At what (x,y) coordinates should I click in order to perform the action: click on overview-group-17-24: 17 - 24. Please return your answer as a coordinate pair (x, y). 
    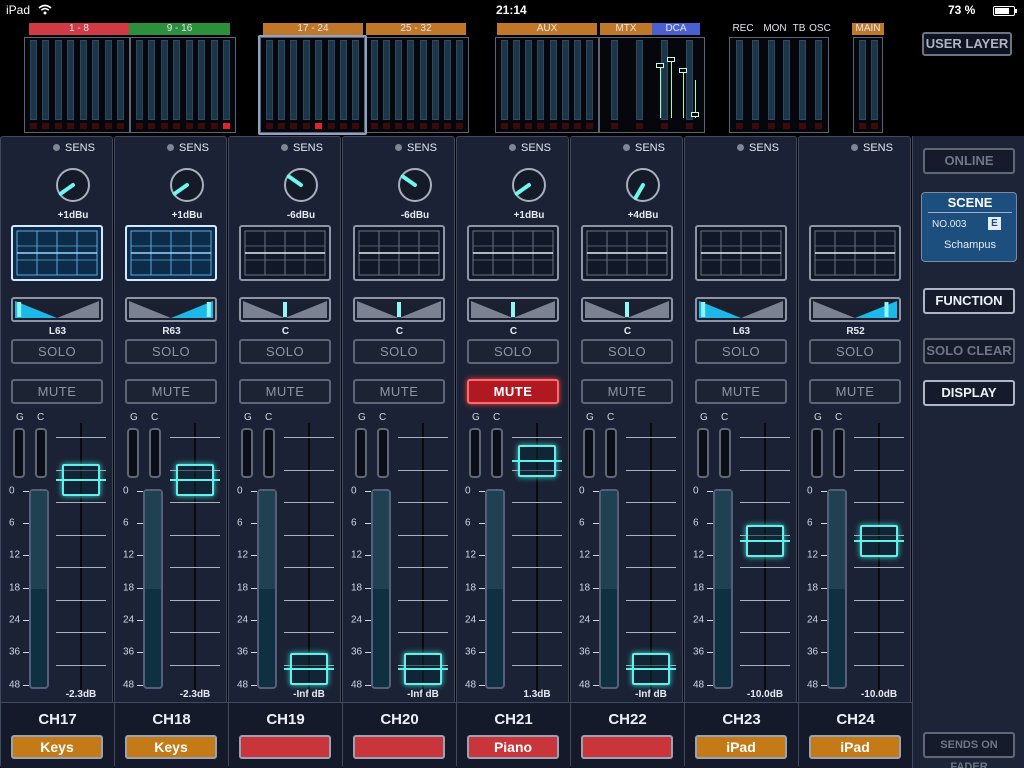
    Looking at the image, I should click on (313, 29).